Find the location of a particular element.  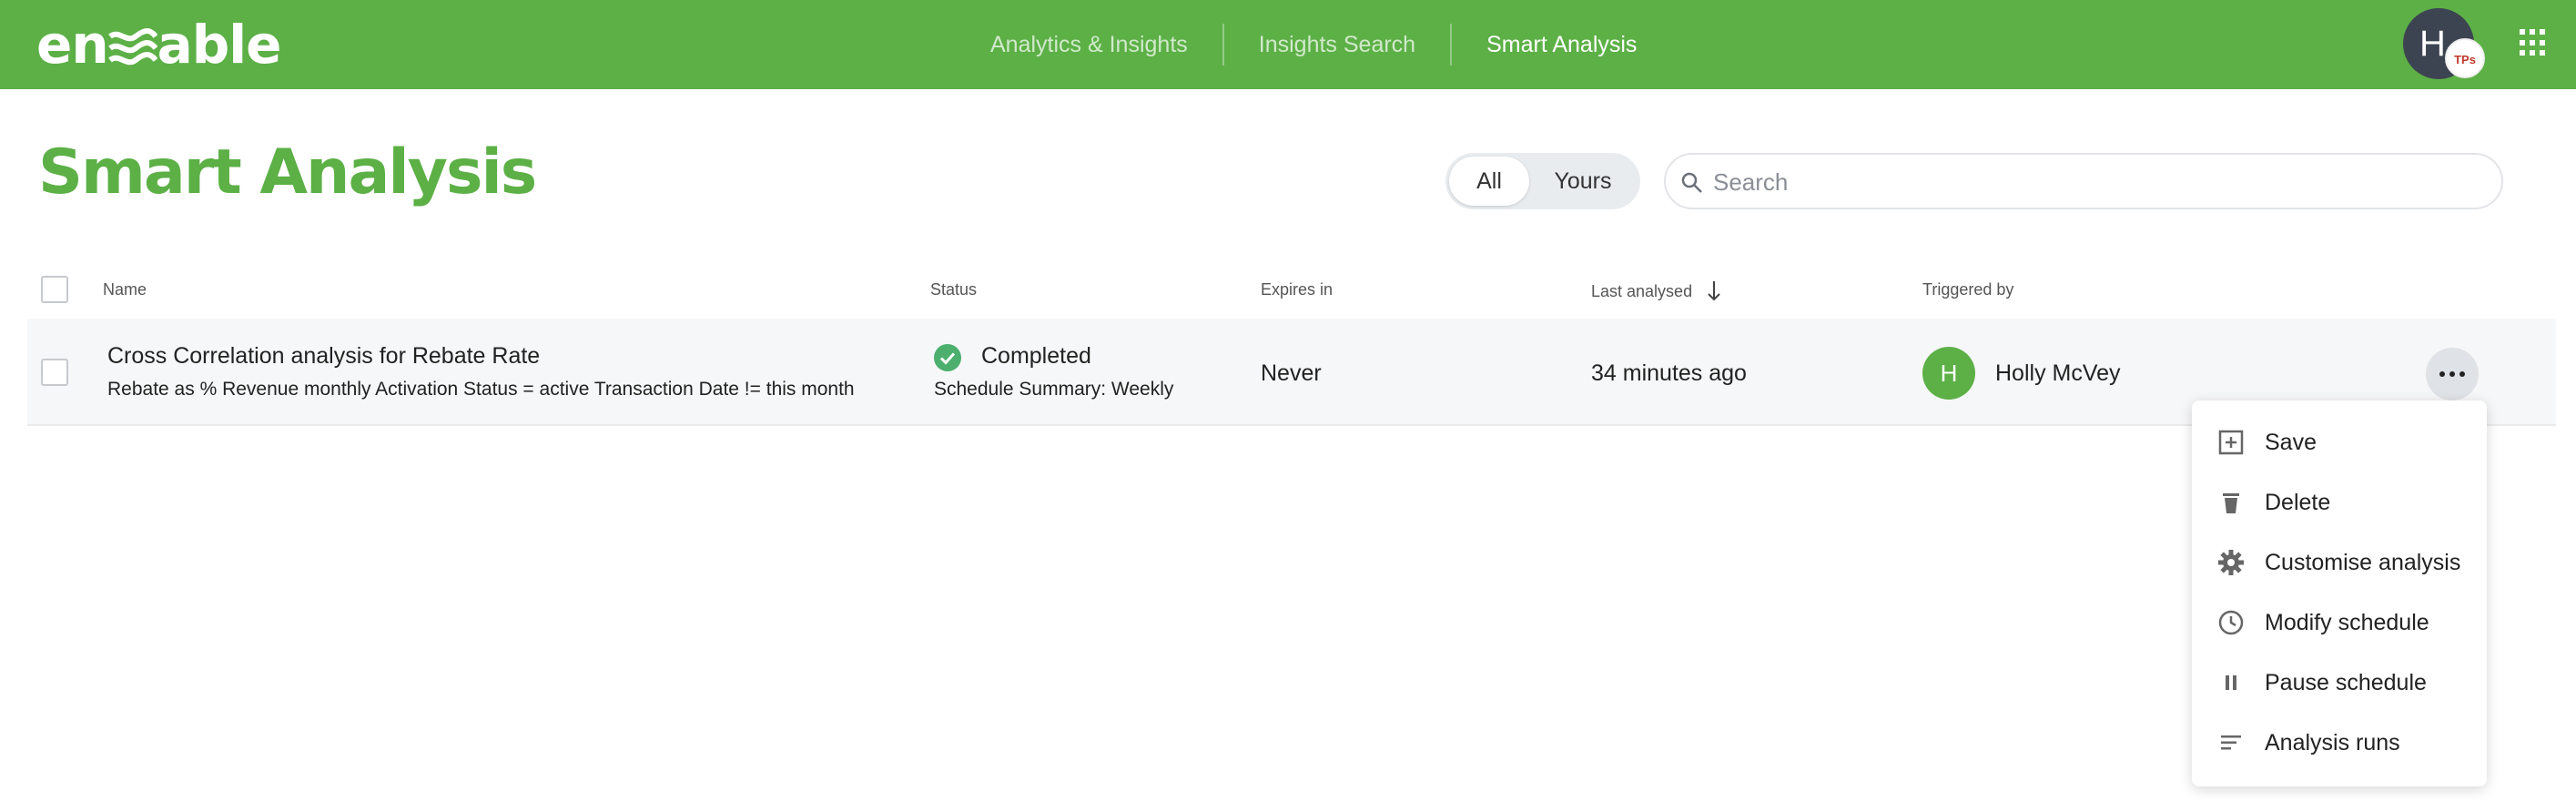

triggered-by-avatar: H is located at coordinates (1948, 373).